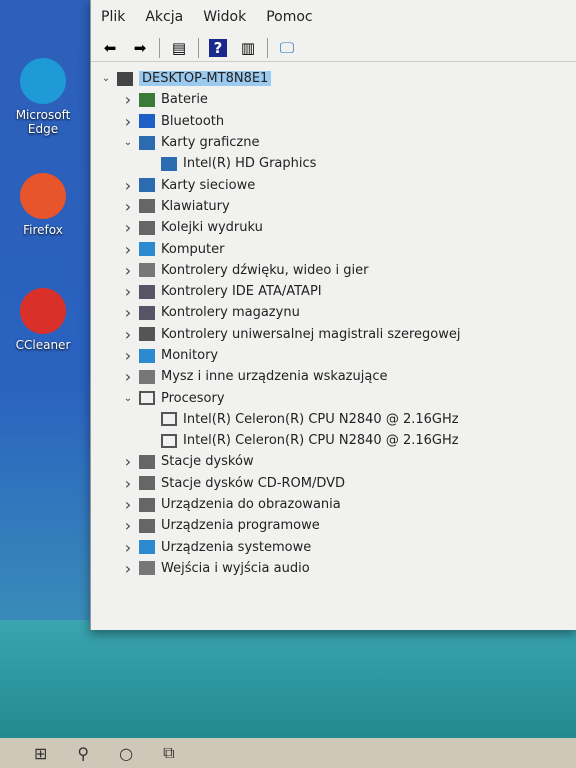  What do you see at coordinates (333, 142) in the screenshot?
I see `tree-item: ⌄ Karty graficzne` at bounding box center [333, 142].